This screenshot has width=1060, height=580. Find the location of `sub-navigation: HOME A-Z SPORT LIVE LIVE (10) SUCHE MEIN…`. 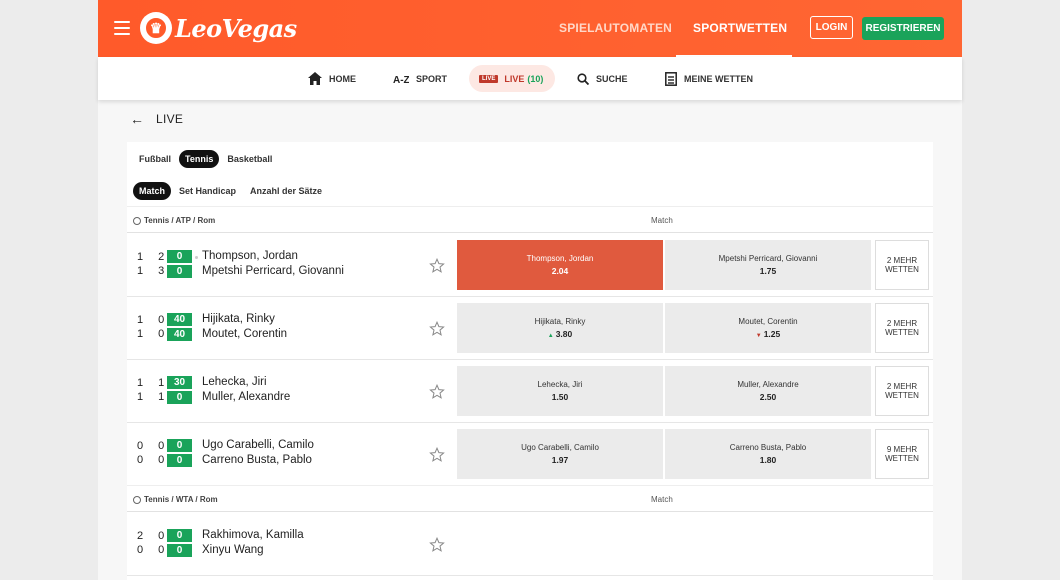

sub-navigation: HOME A-Z SPORT LIVE LIVE (10) SUCHE MEIN… is located at coordinates (530, 78).